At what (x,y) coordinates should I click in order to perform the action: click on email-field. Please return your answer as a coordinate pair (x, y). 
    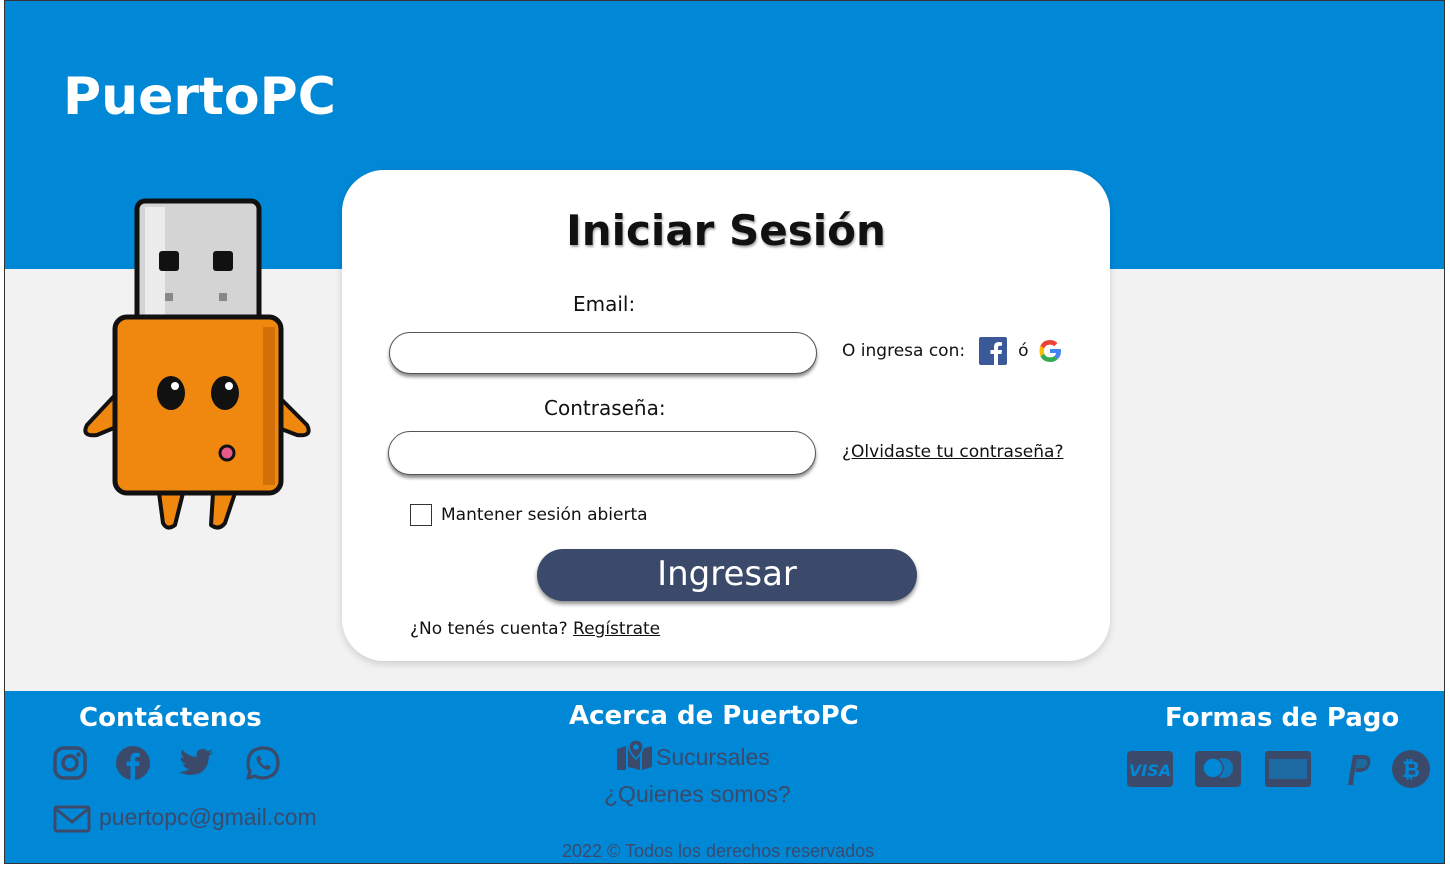
    Looking at the image, I should click on (603, 353).